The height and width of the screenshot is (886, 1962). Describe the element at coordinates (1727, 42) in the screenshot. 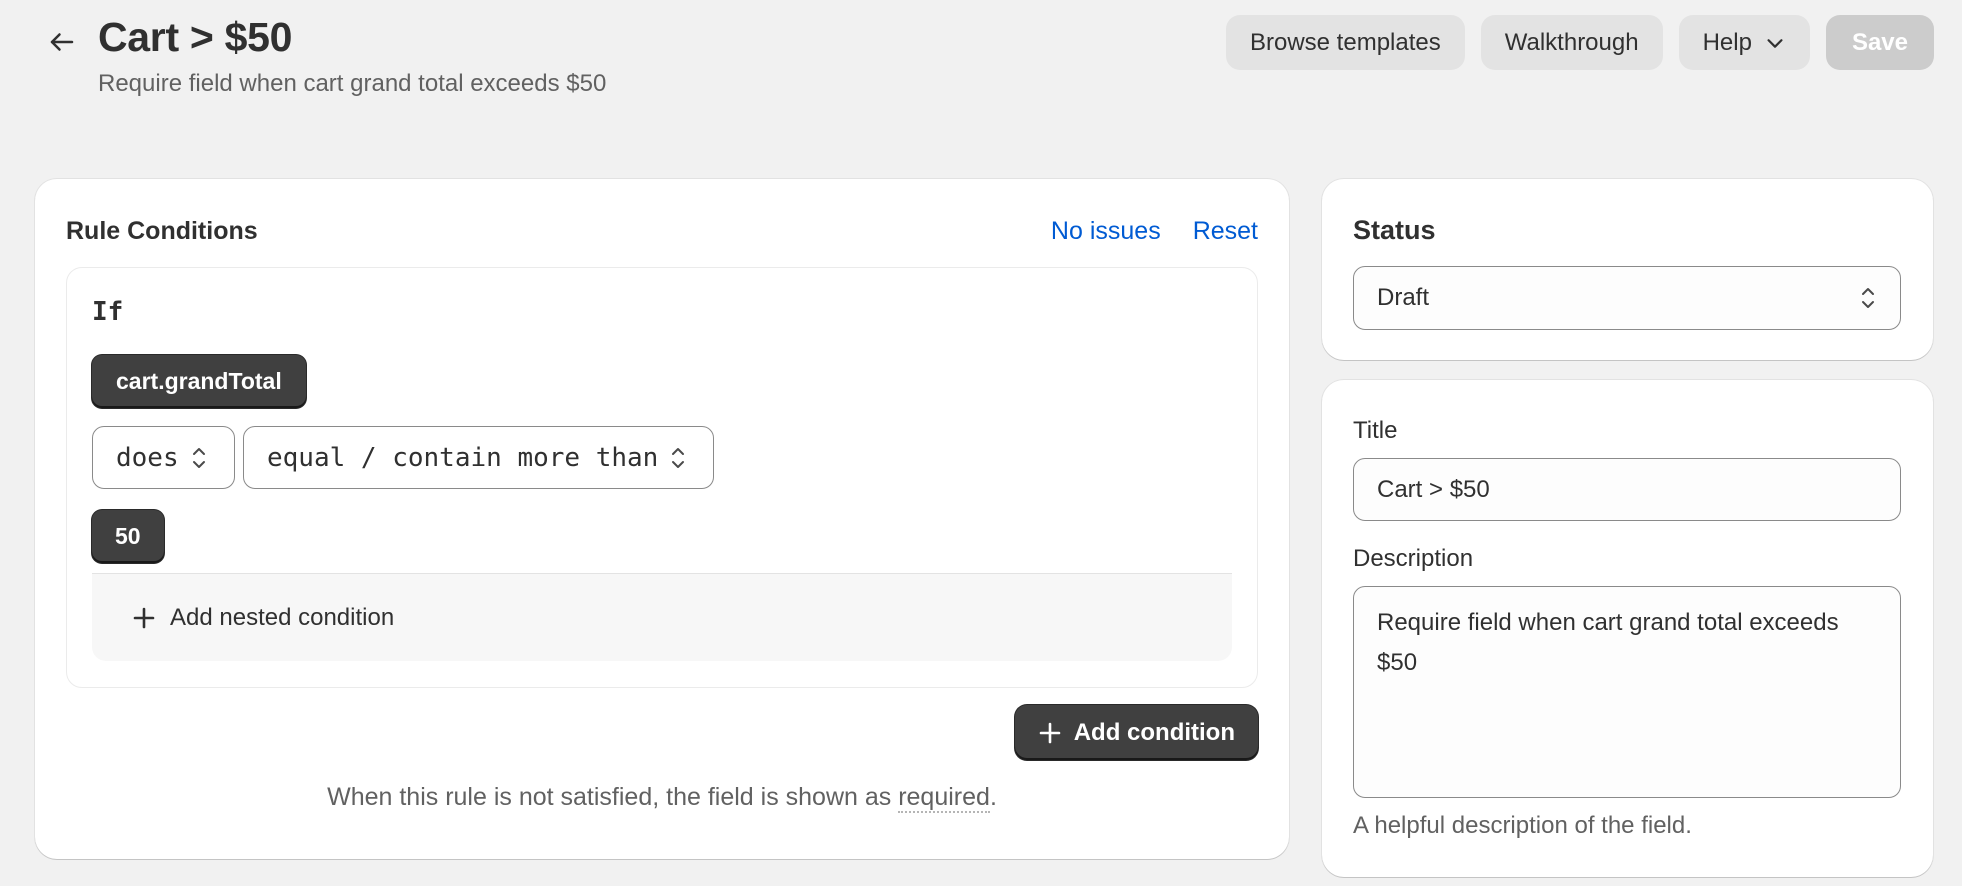

I see `help-label: Help` at that location.